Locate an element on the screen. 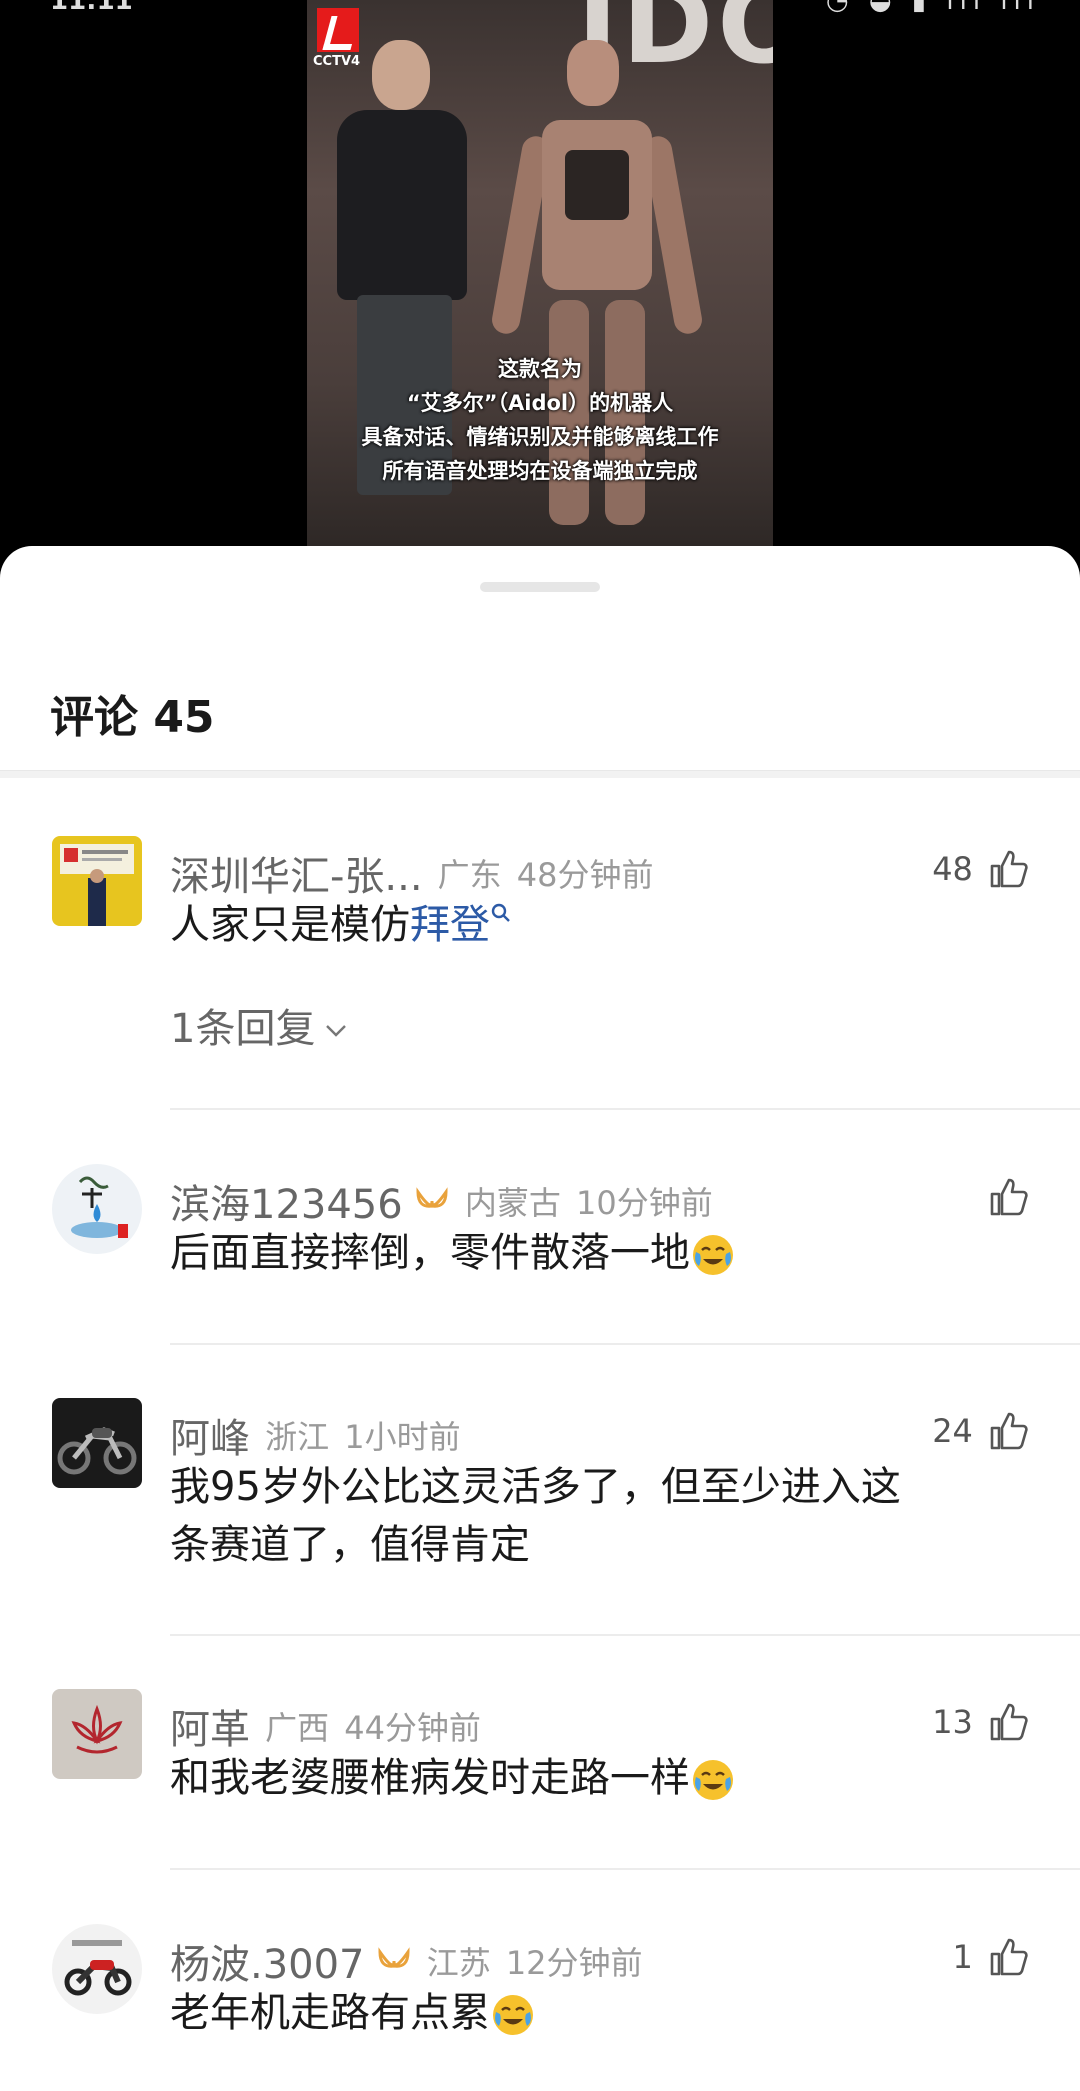  topic-link: 拜登 is located at coordinates (450, 925).